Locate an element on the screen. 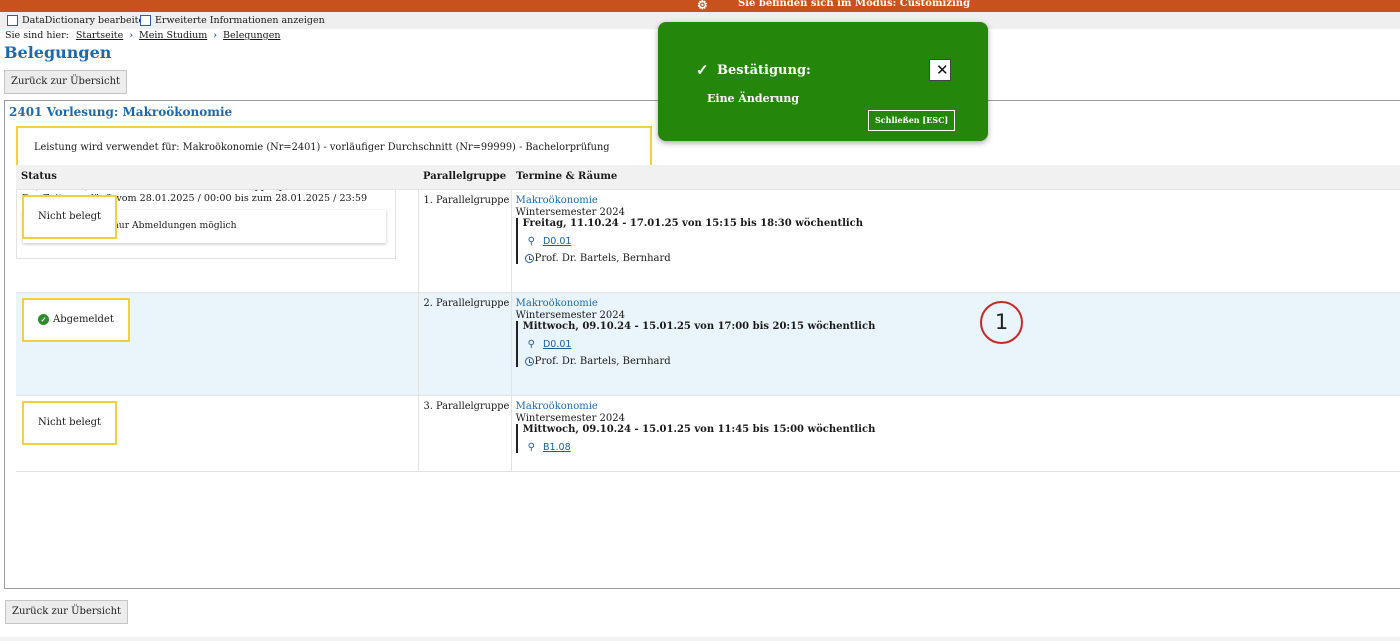  breadcrumb-mein-studium: Mein Studium is located at coordinates (173, 35).